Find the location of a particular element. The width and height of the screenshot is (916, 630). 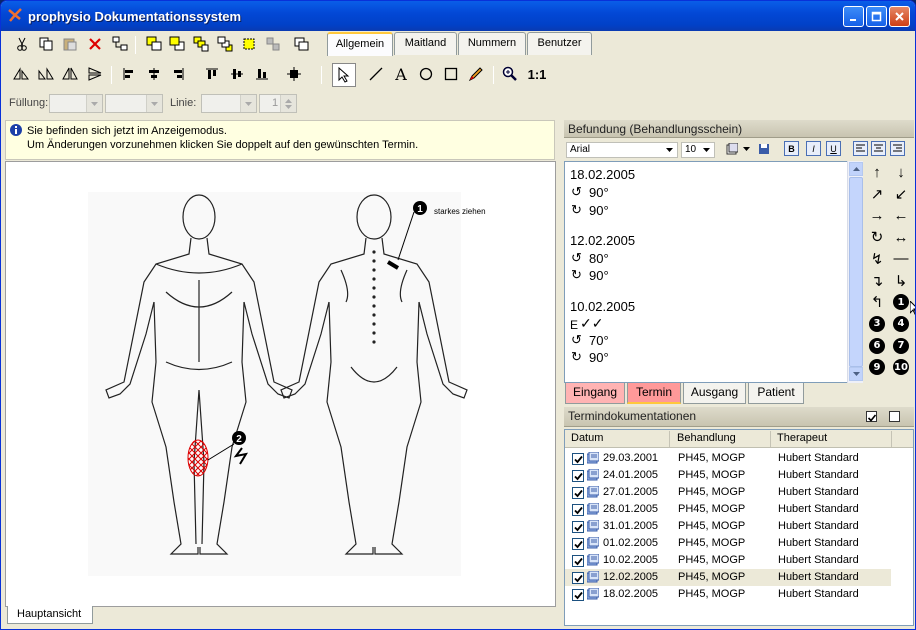

arrow-right-icon: → is located at coordinates (877, 215).